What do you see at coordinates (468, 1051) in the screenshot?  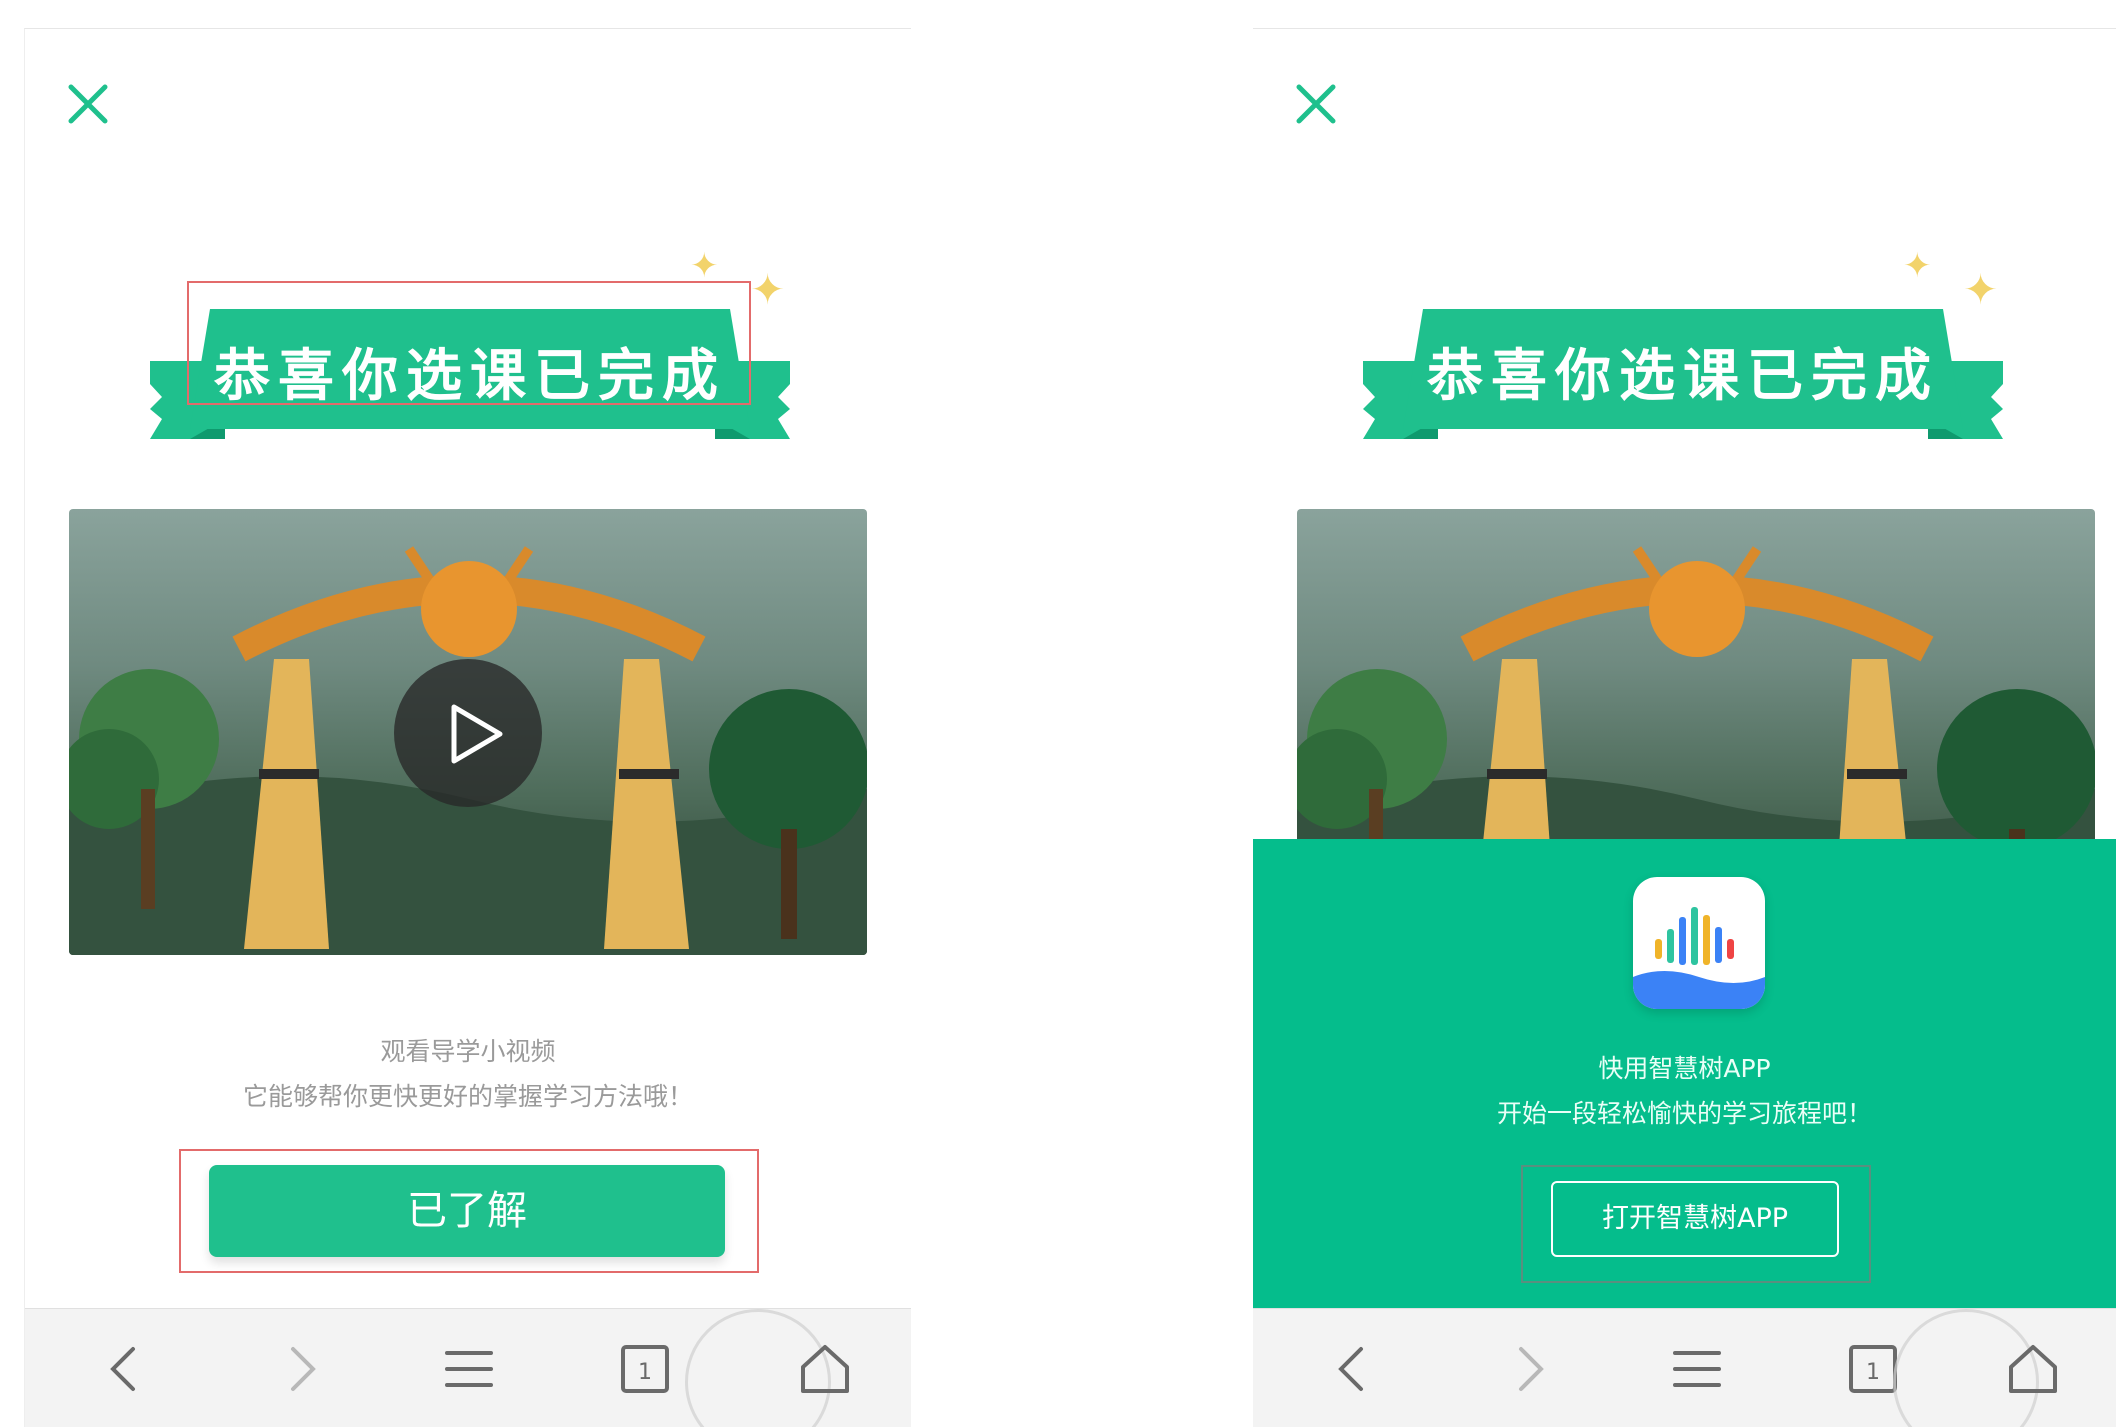 I see `video-hint-line1: 观看导学小视频` at bounding box center [468, 1051].